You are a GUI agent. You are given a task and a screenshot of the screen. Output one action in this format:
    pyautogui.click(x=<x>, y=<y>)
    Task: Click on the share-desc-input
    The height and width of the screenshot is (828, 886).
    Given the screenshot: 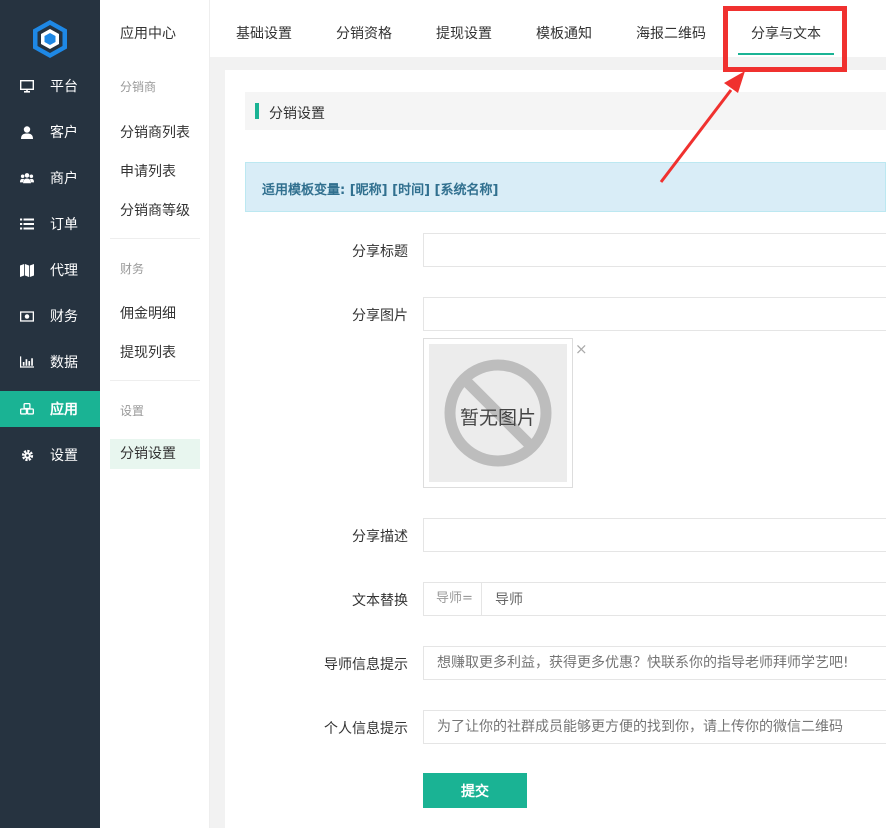 What is the action you would take?
    pyautogui.click(x=654, y=535)
    